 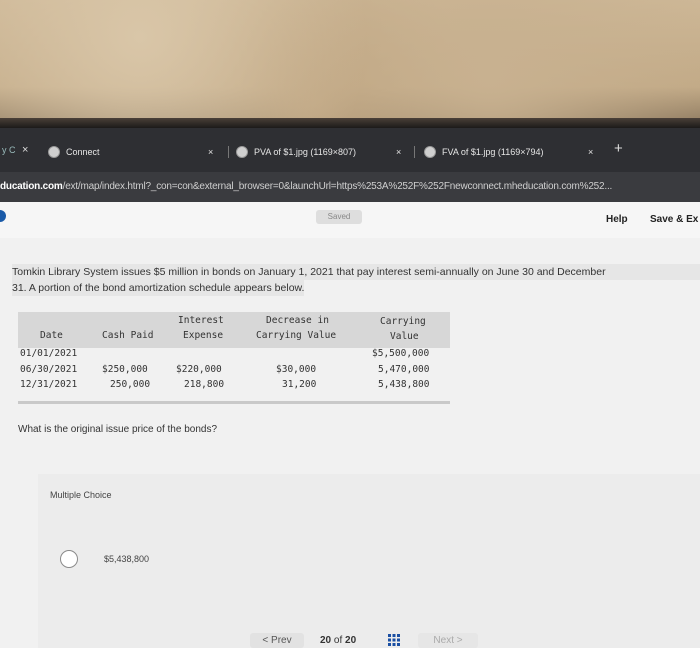 What do you see at coordinates (590, 152) in the screenshot?
I see `tab-fva-close-icon: ×` at bounding box center [590, 152].